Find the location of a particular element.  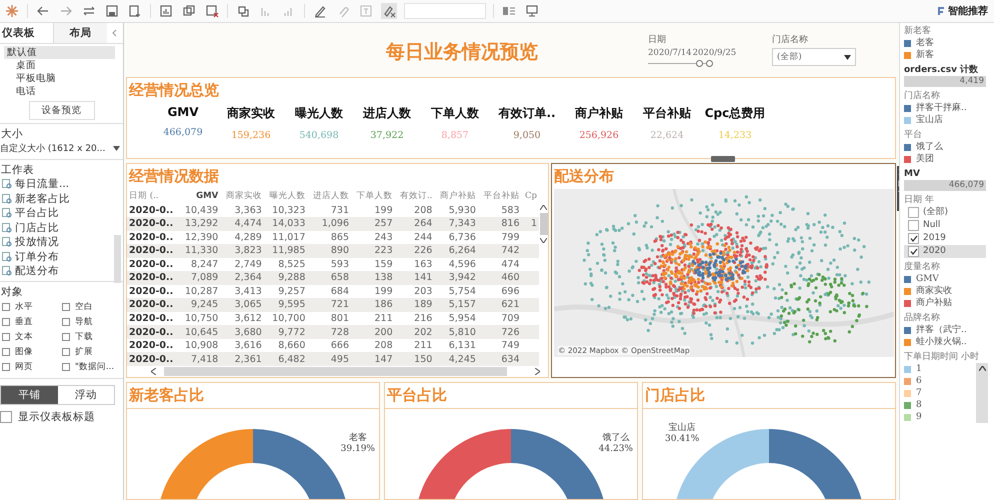

dropdown-field is located at coordinates (445, 11).